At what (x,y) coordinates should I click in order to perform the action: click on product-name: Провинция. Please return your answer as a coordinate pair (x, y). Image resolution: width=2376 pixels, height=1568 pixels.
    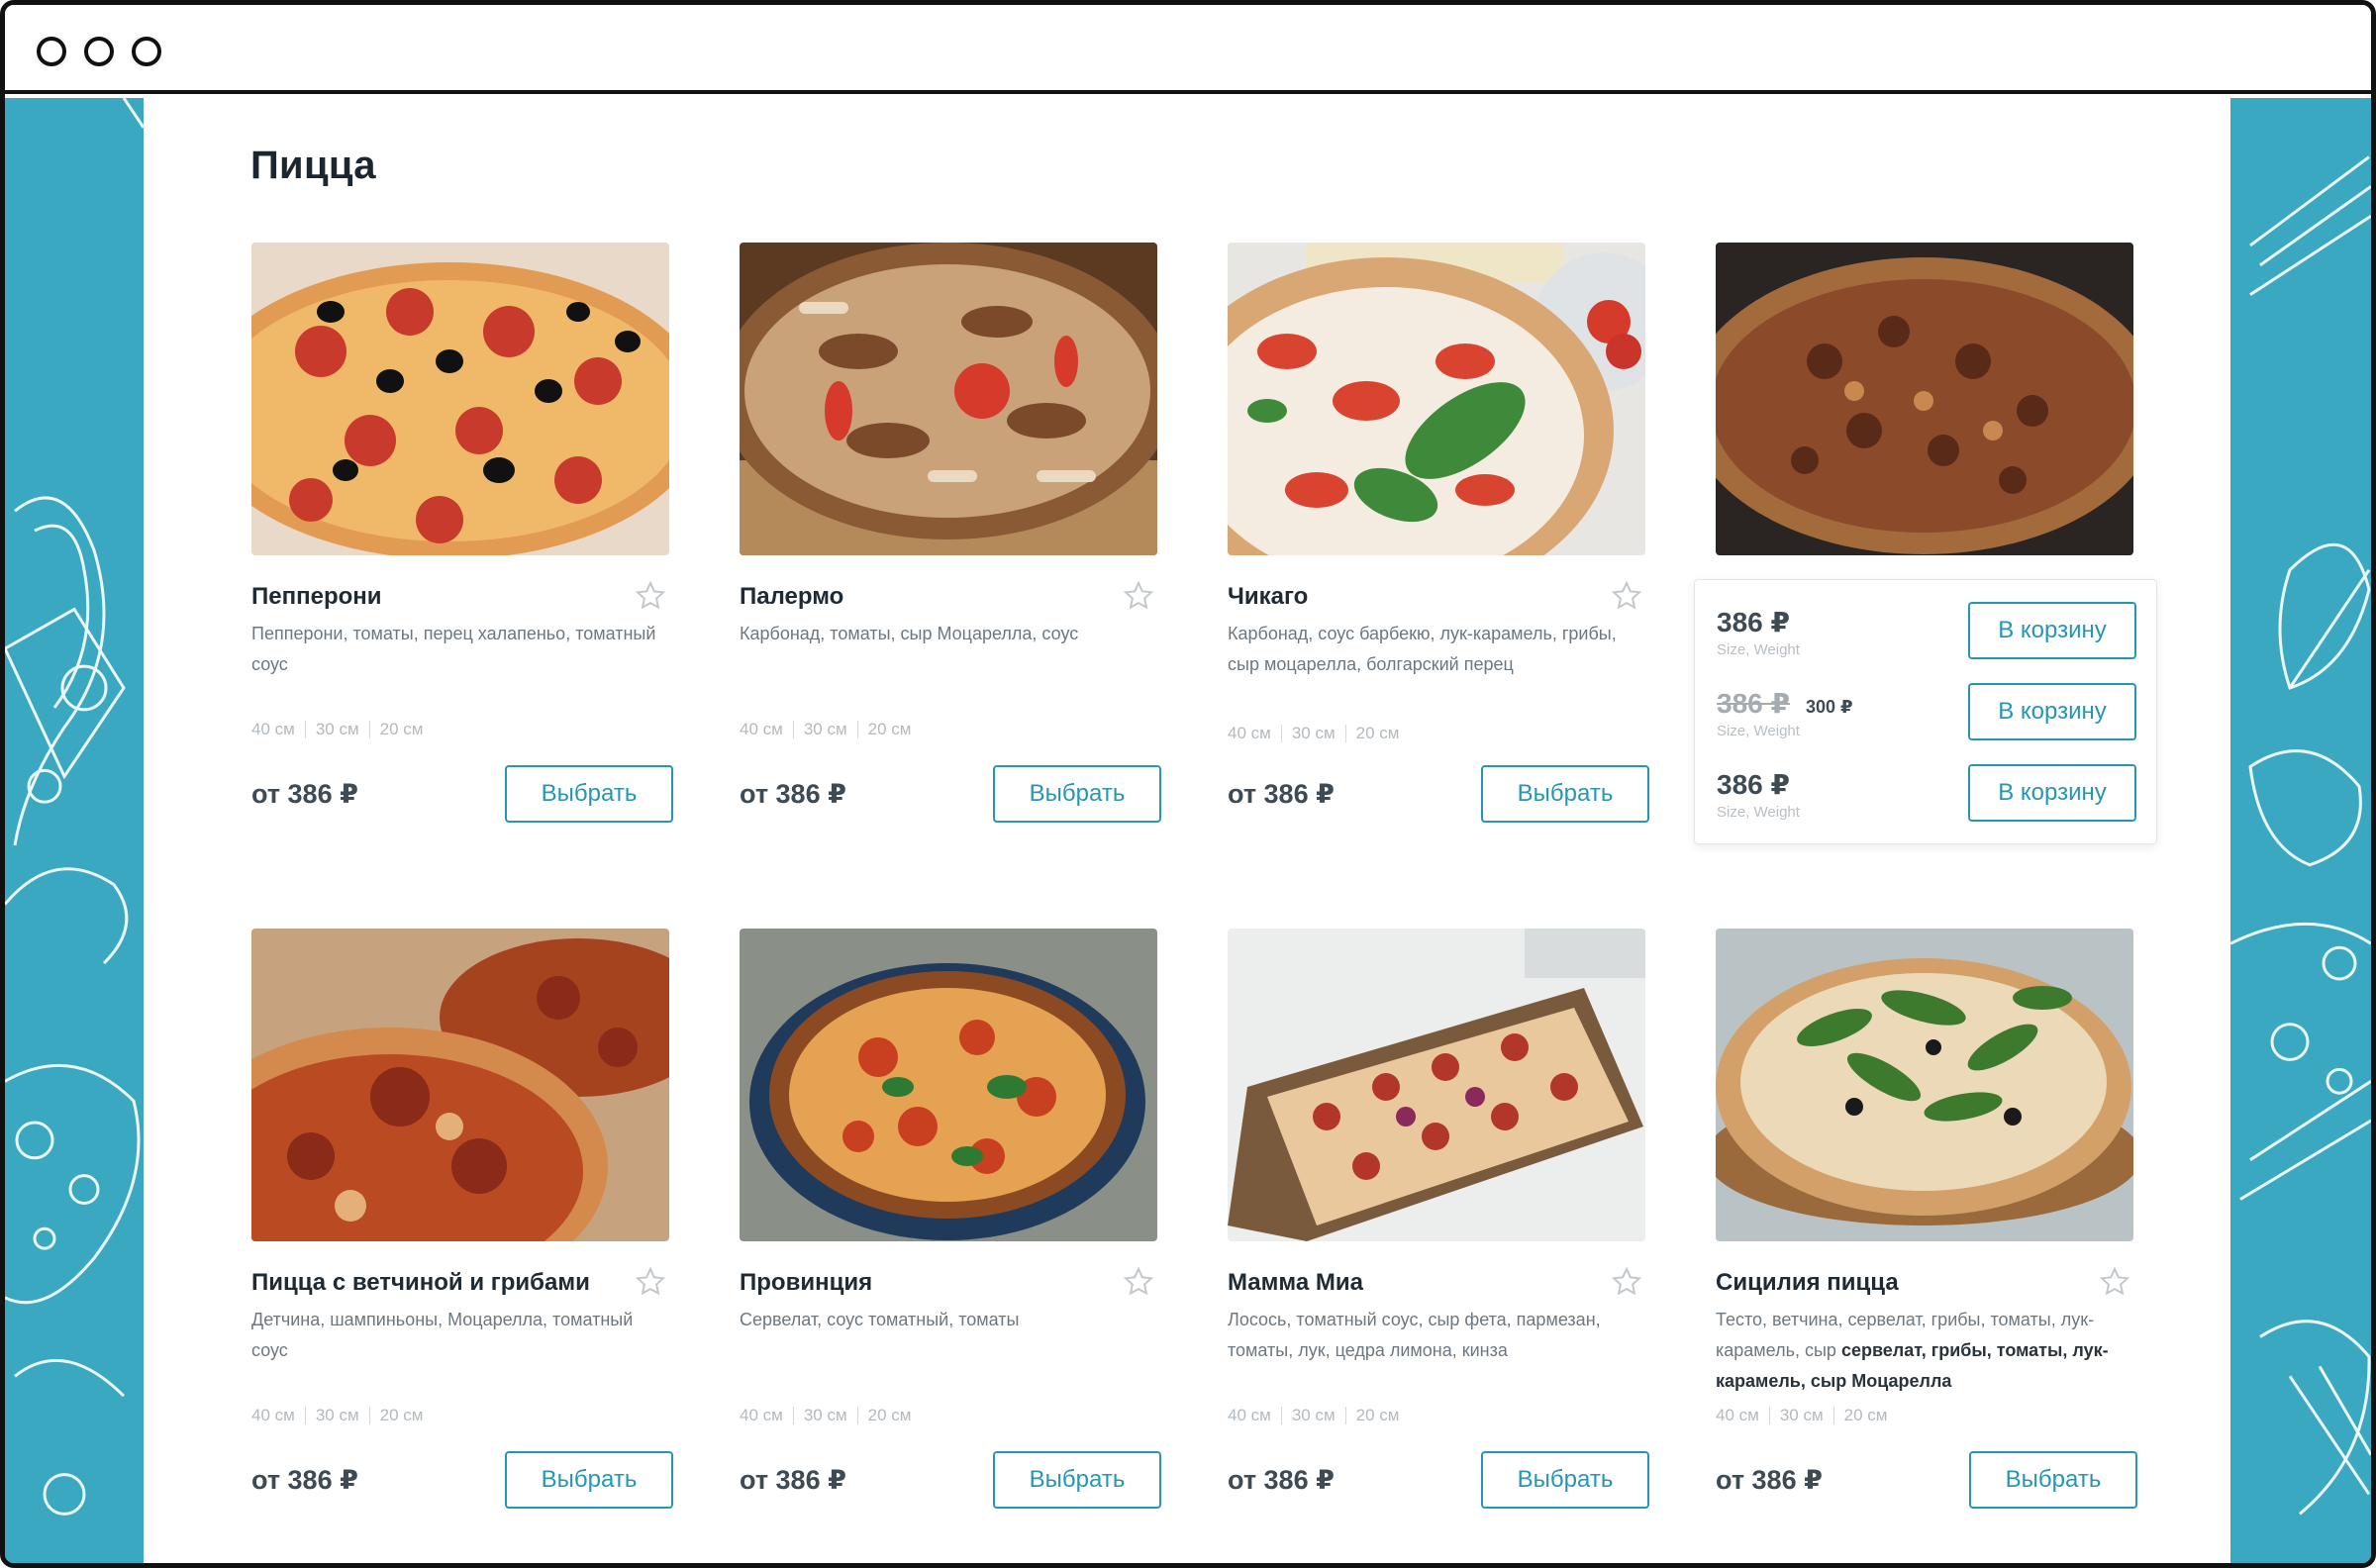
    Looking at the image, I should click on (806, 1283).